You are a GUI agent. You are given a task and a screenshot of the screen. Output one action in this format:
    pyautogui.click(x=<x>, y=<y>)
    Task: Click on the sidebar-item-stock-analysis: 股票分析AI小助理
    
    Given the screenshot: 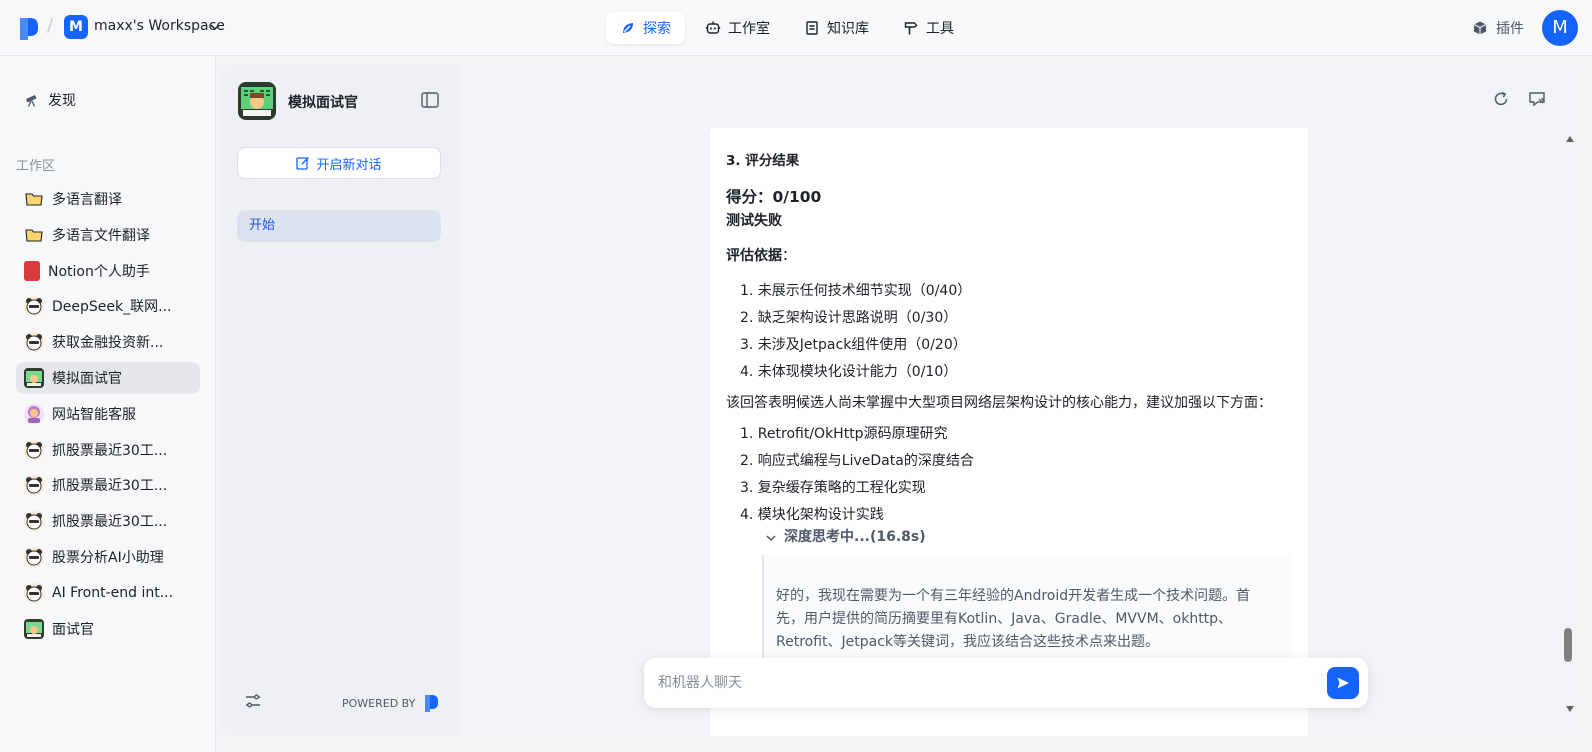 What is the action you would take?
    pyautogui.click(x=108, y=557)
    